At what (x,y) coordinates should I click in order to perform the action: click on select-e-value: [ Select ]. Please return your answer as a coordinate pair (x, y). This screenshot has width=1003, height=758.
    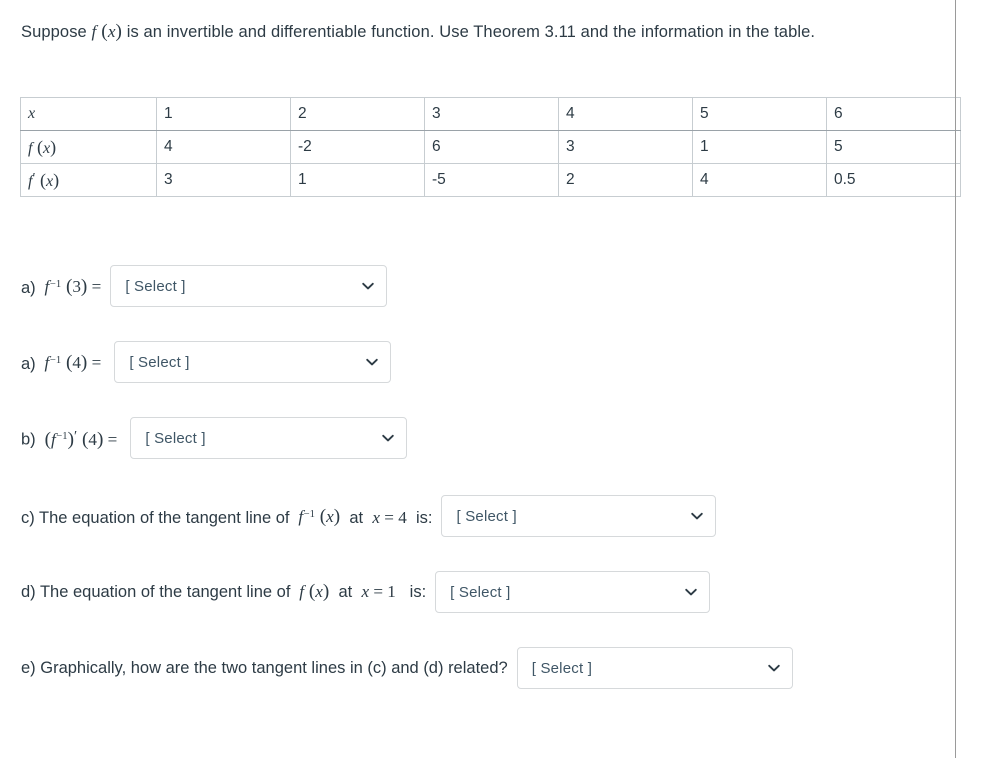
    Looking at the image, I should click on (562, 668).